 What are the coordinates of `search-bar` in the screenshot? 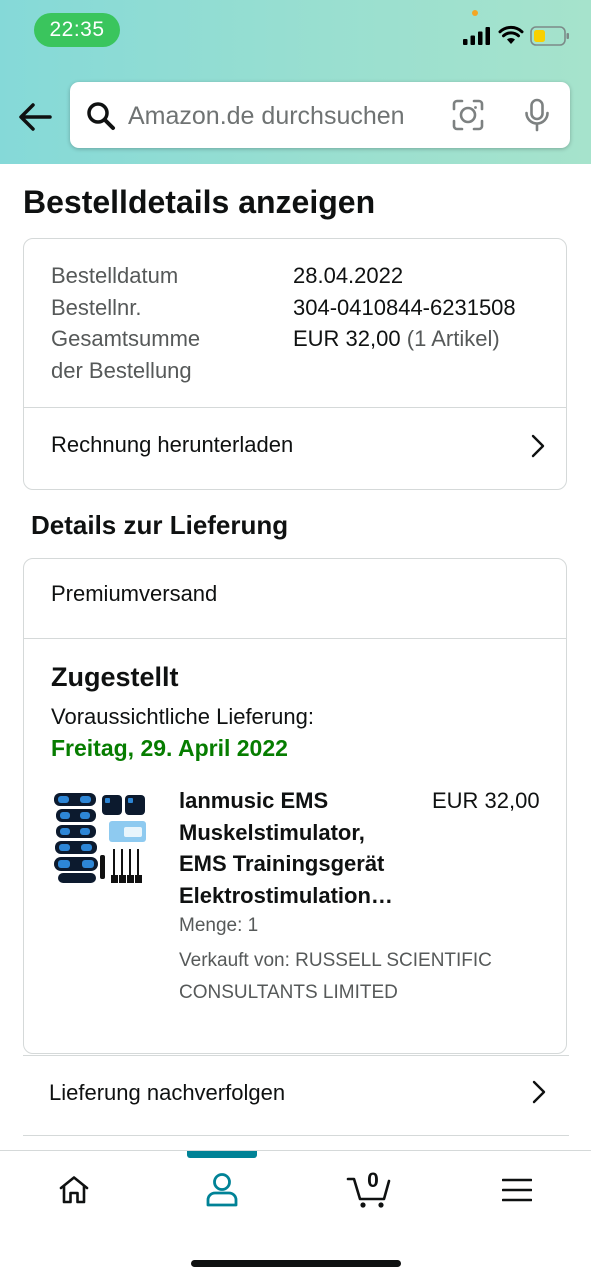 It's located at (320, 115).